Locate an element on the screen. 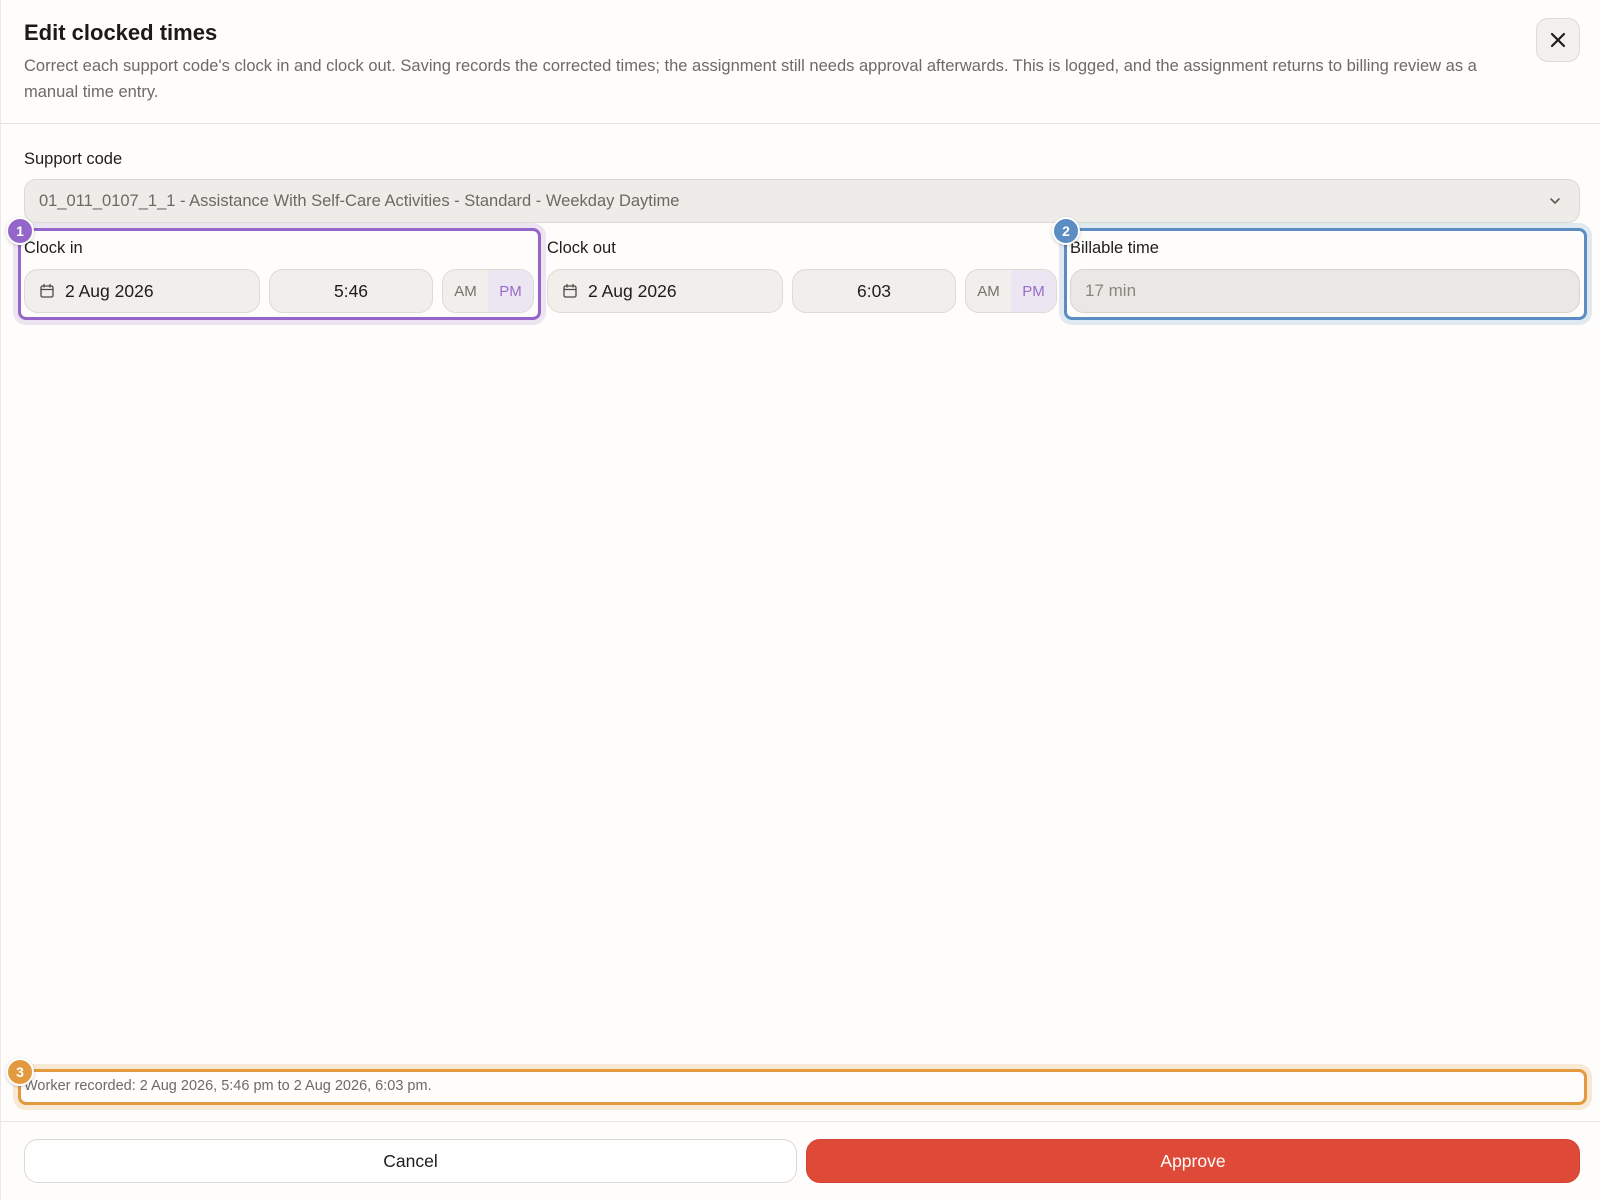 Image resolution: width=1600 pixels, height=1200 pixels. clock-out-date-value: 2 Aug 2026 is located at coordinates (632, 290).